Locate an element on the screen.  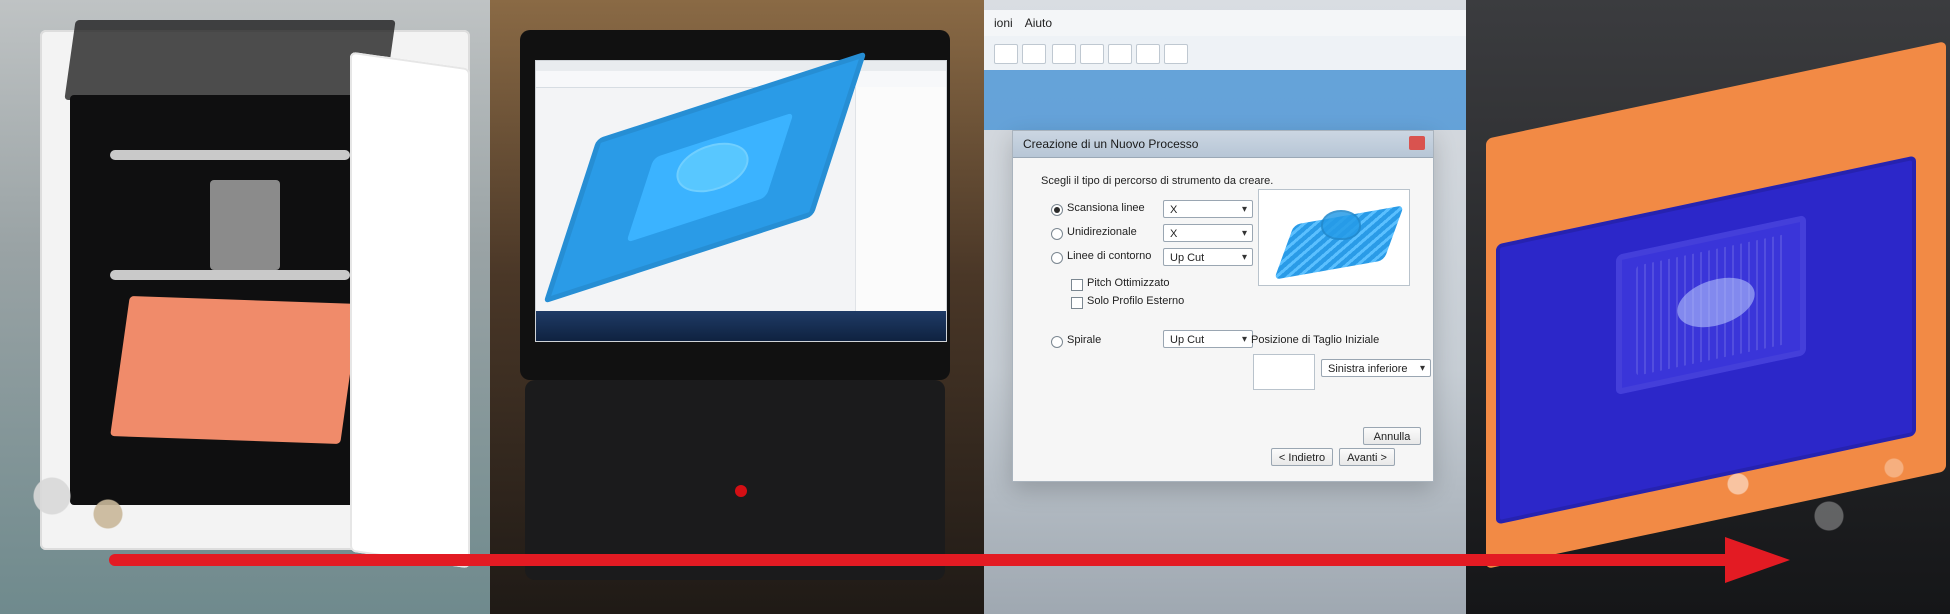
select-value: Sinistra inferiore is located at coordinates (1368, 369).